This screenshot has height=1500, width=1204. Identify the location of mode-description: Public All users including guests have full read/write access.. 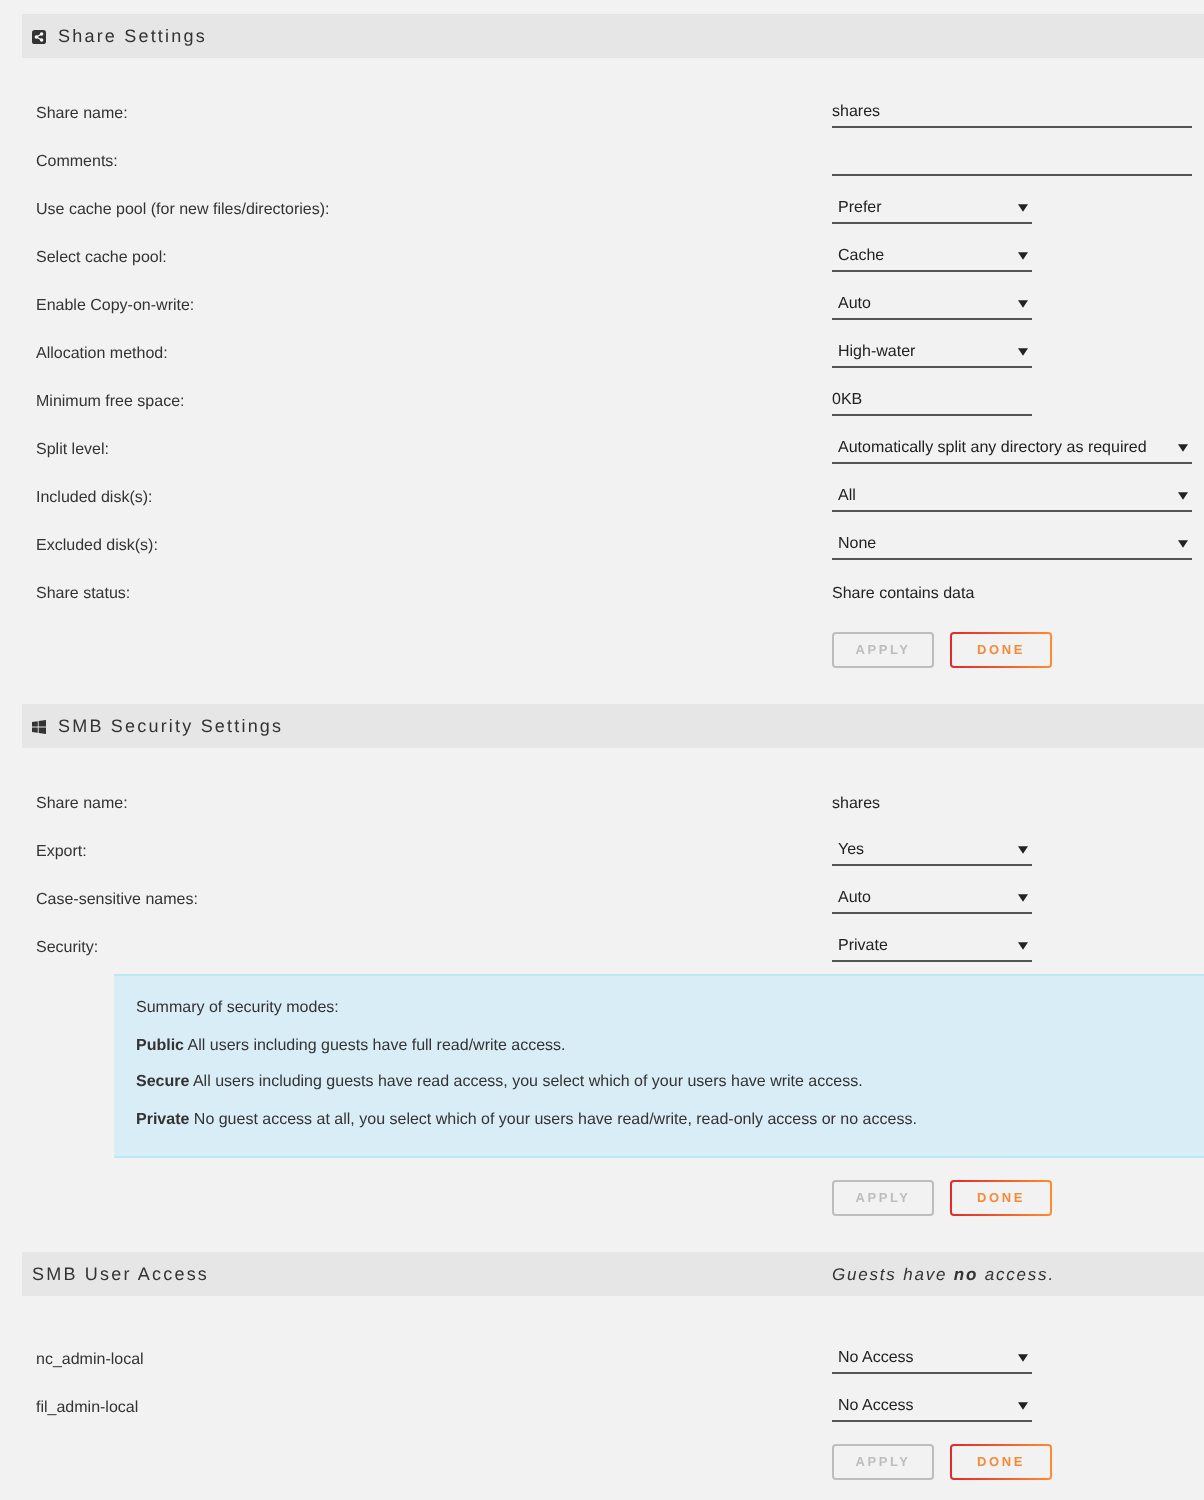
(352, 1045).